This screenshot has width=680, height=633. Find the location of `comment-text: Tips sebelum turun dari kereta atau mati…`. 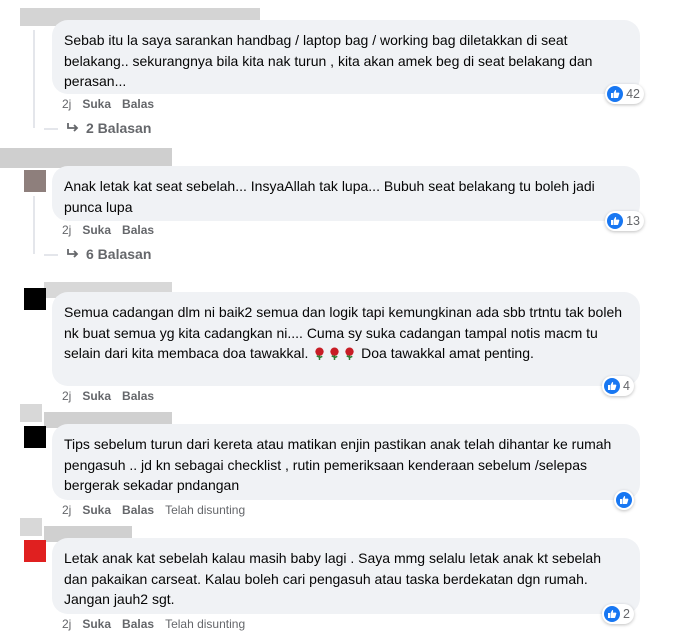

comment-text: Tips sebelum turun dari kereta atau mati… is located at coordinates (338, 464).